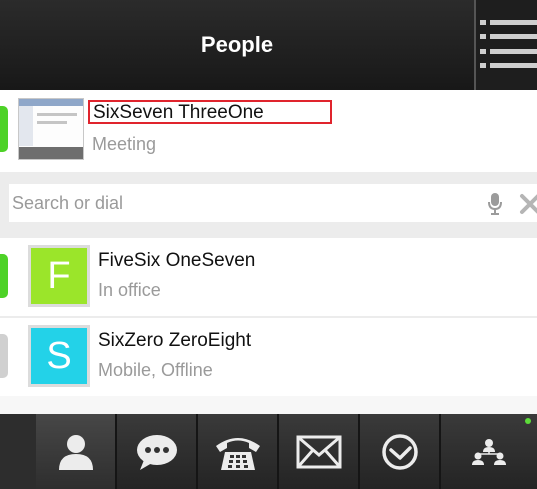  Describe the element at coordinates (210, 112) in the screenshot. I see `self-contact-name: SixSeven ThreeOne` at that location.